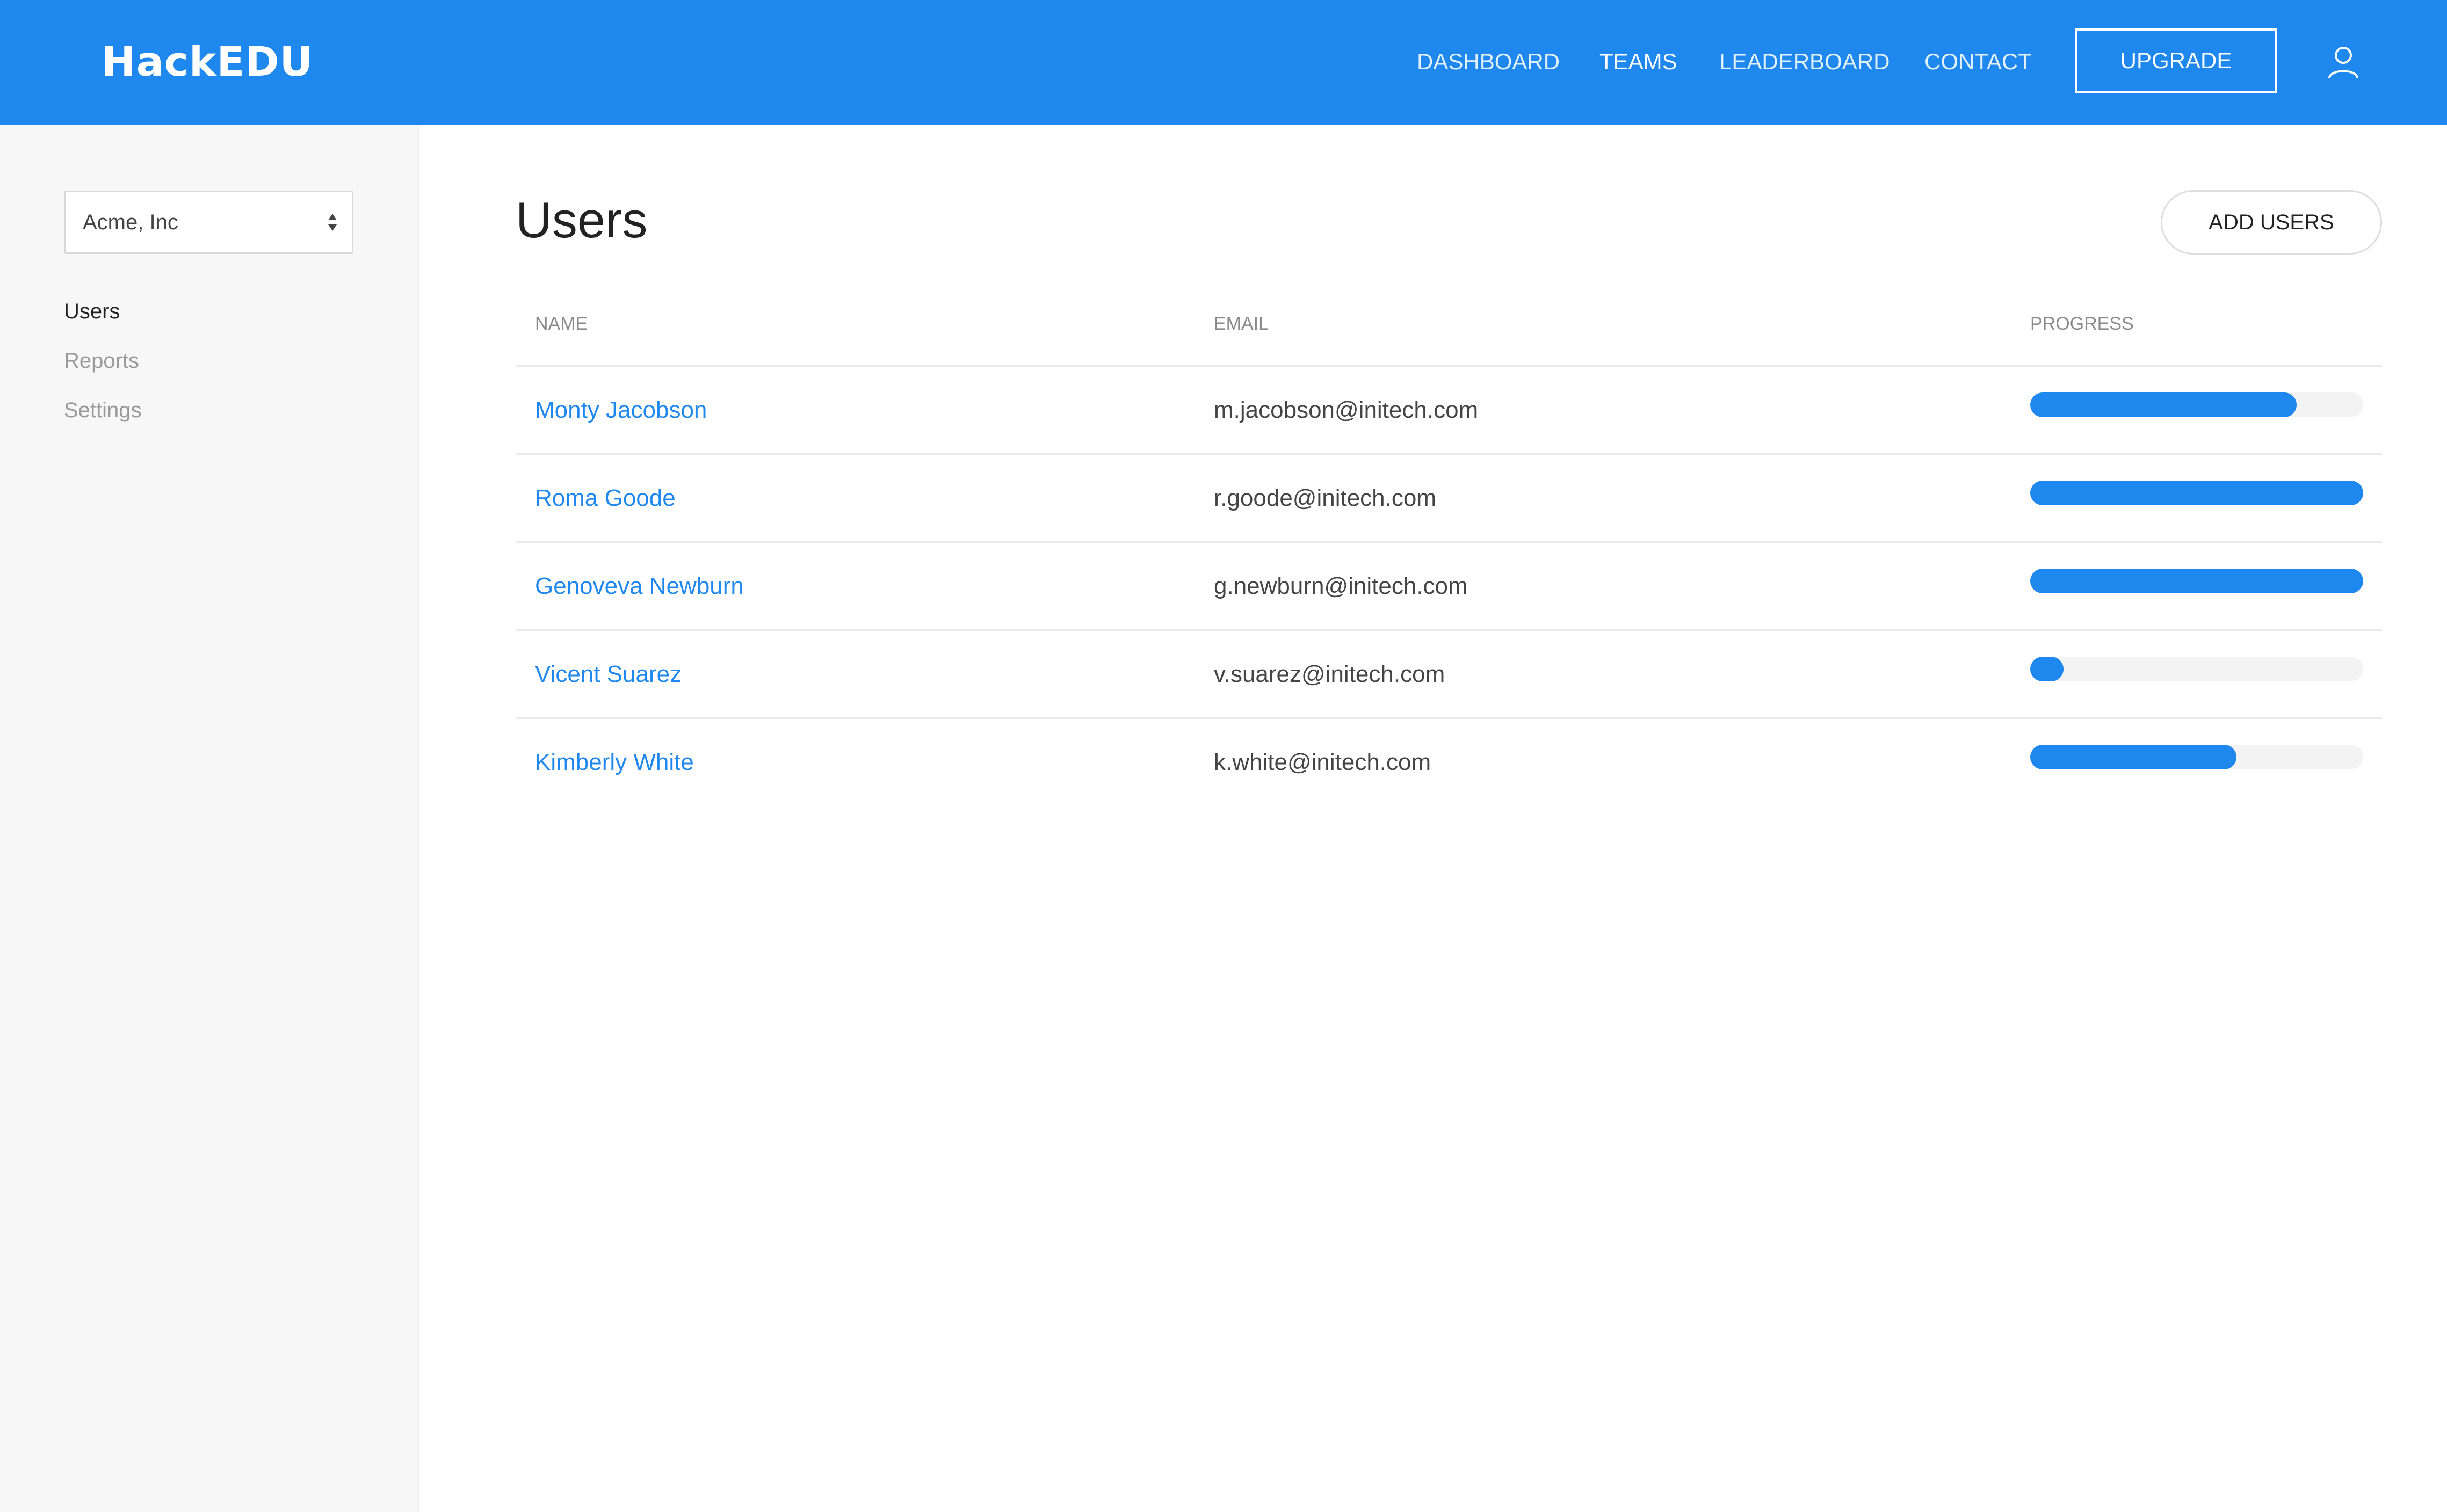 The width and height of the screenshot is (2447, 1512). I want to click on organization-select-value: Acme, Inc, so click(130, 222).